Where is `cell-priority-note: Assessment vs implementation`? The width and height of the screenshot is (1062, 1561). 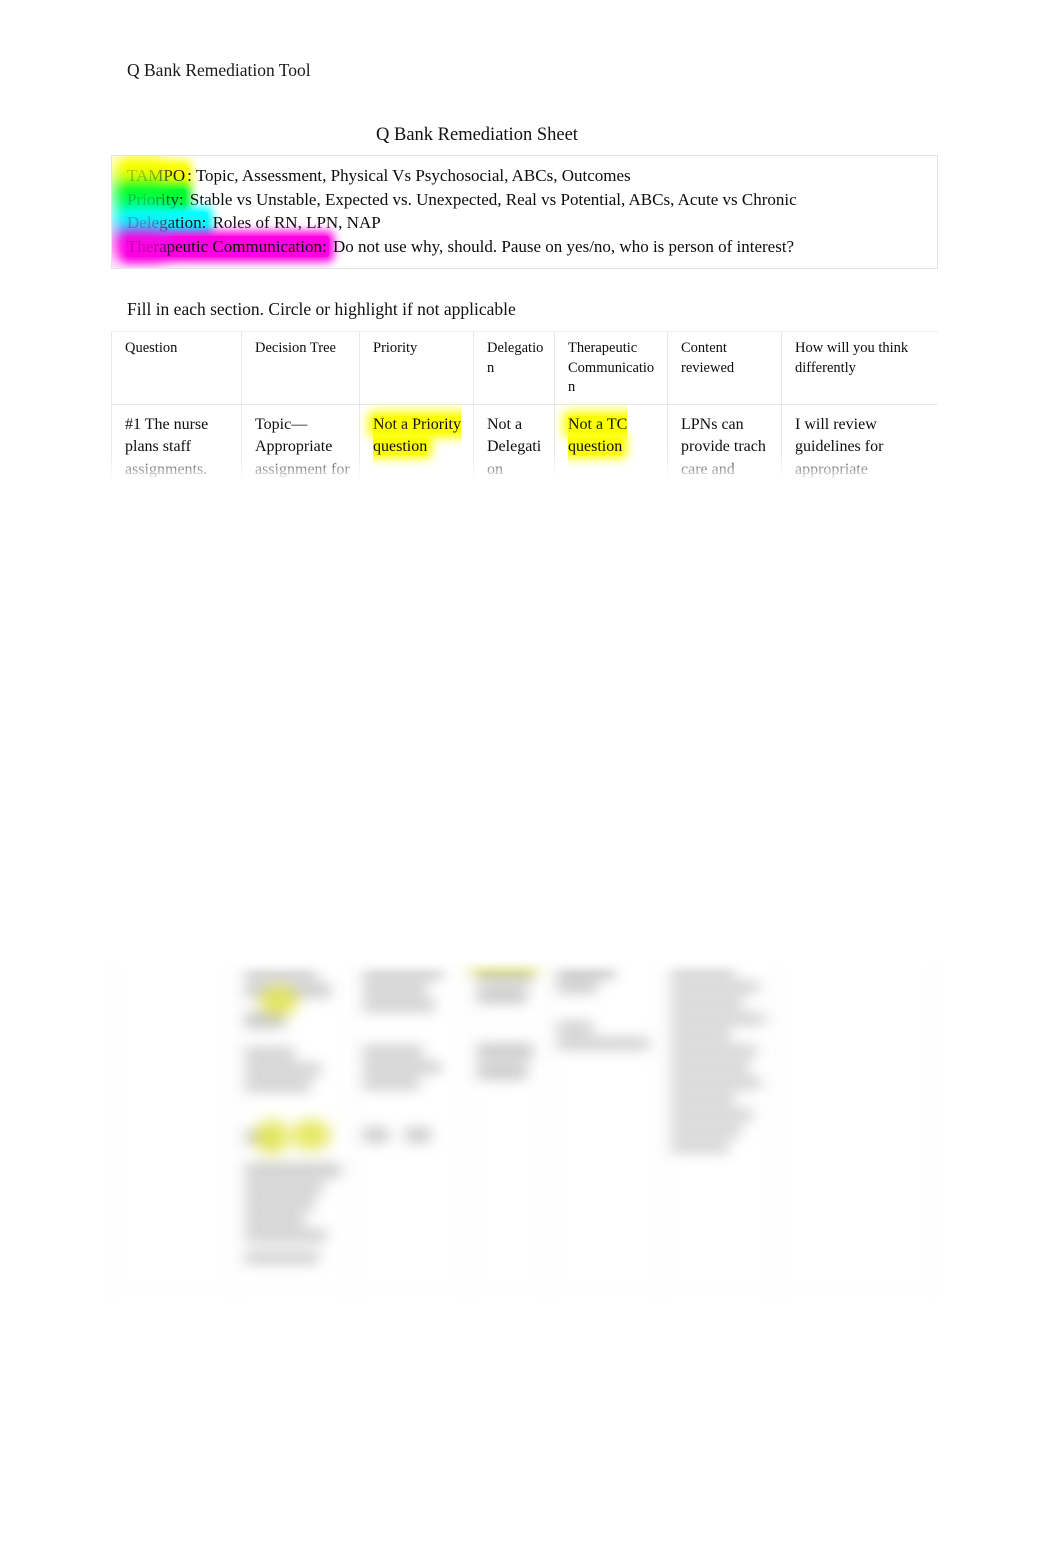 cell-priority-note: Assessment vs implementation is located at coordinates (411, 484).